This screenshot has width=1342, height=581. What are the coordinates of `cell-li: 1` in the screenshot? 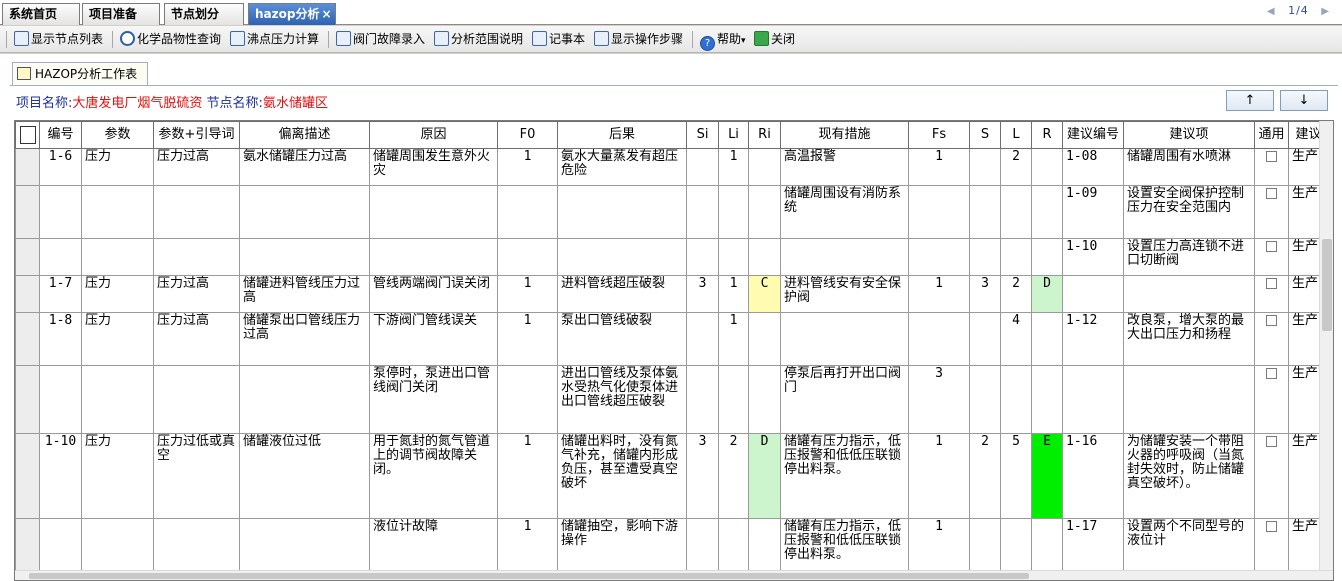 It's located at (733, 339).